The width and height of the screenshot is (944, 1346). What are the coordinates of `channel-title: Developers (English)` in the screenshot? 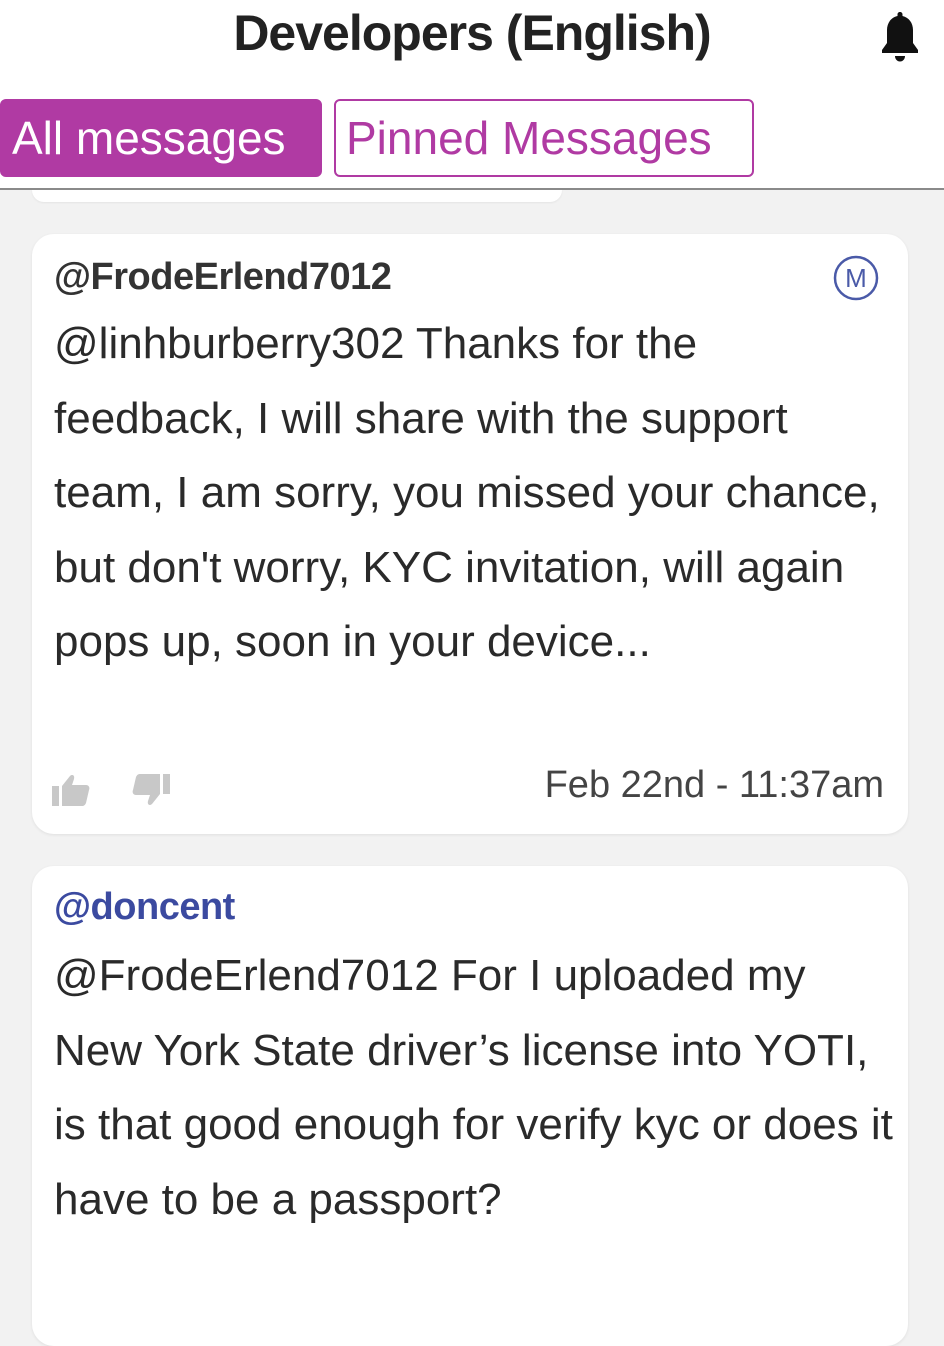 It's located at (472, 33).